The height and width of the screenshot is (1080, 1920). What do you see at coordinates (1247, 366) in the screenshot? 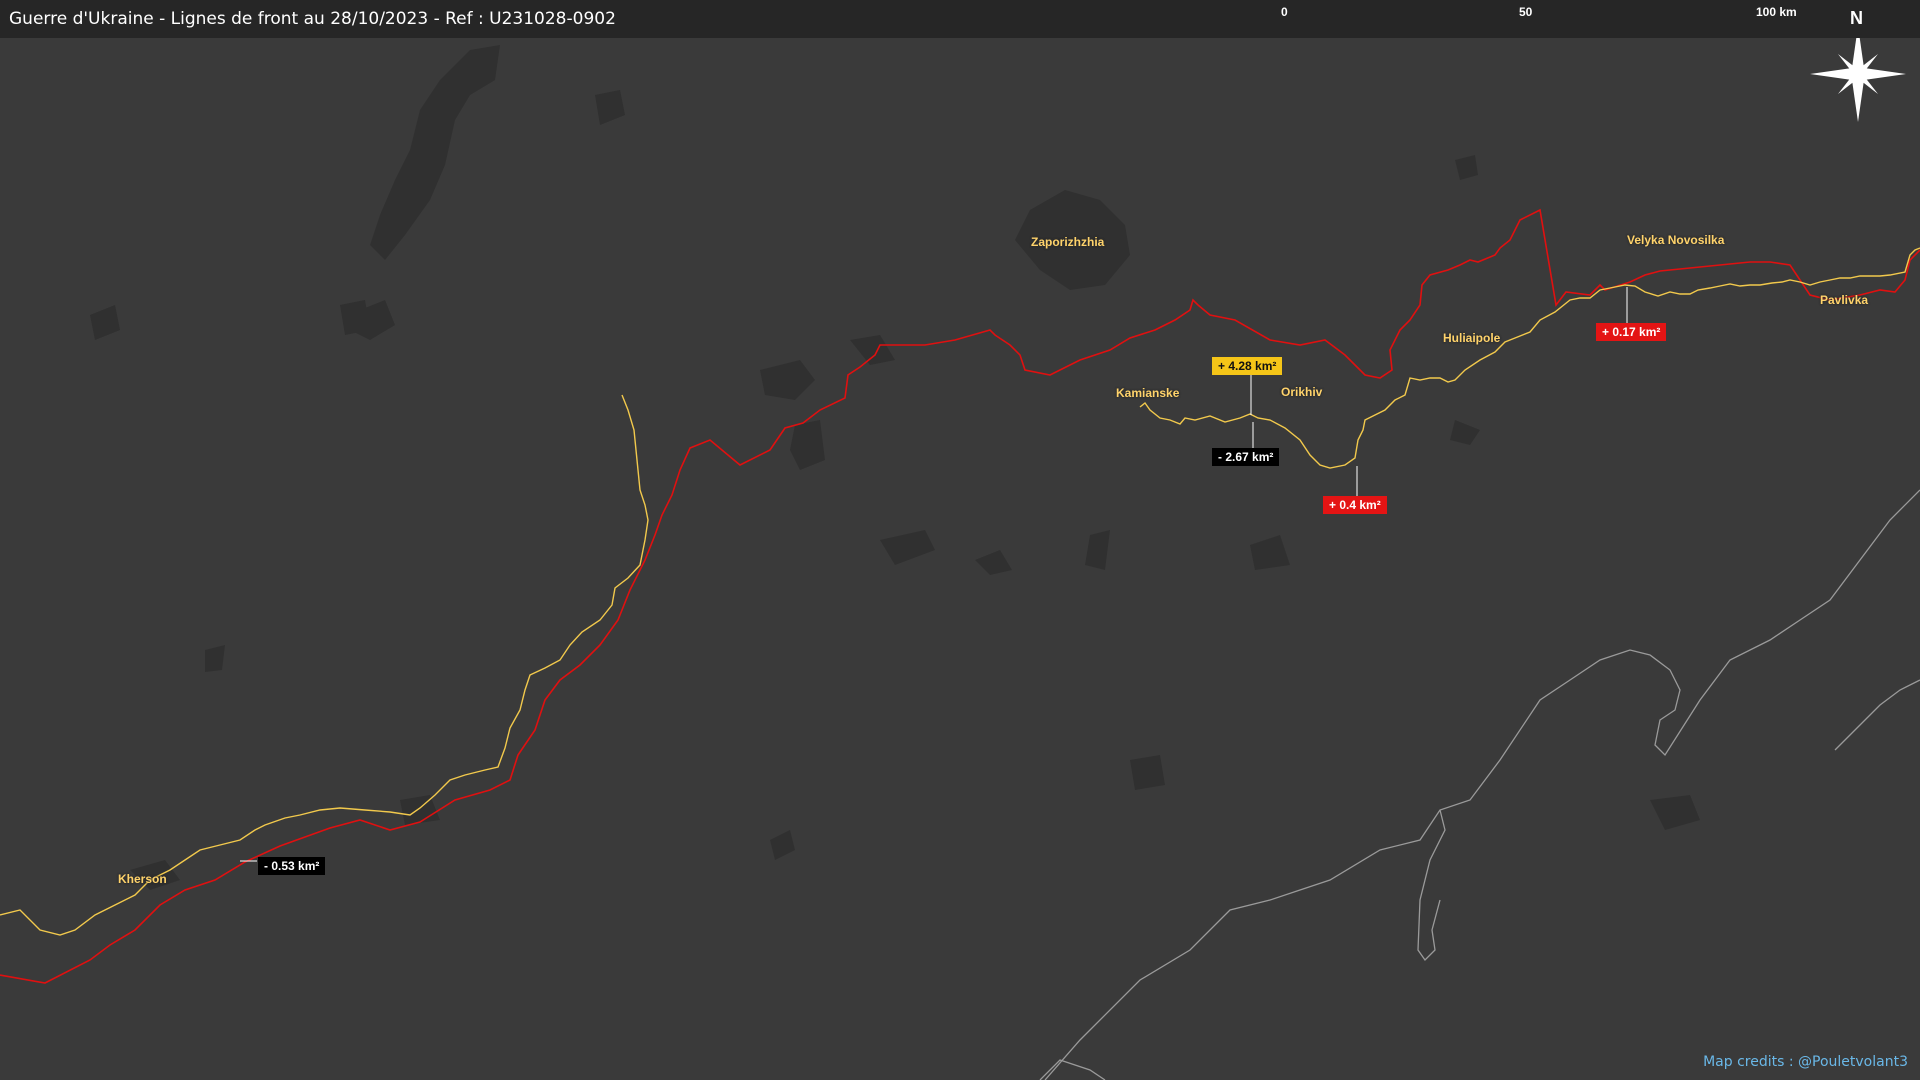
I see `badge-orikhiv-gain: + 4.28 km²` at bounding box center [1247, 366].